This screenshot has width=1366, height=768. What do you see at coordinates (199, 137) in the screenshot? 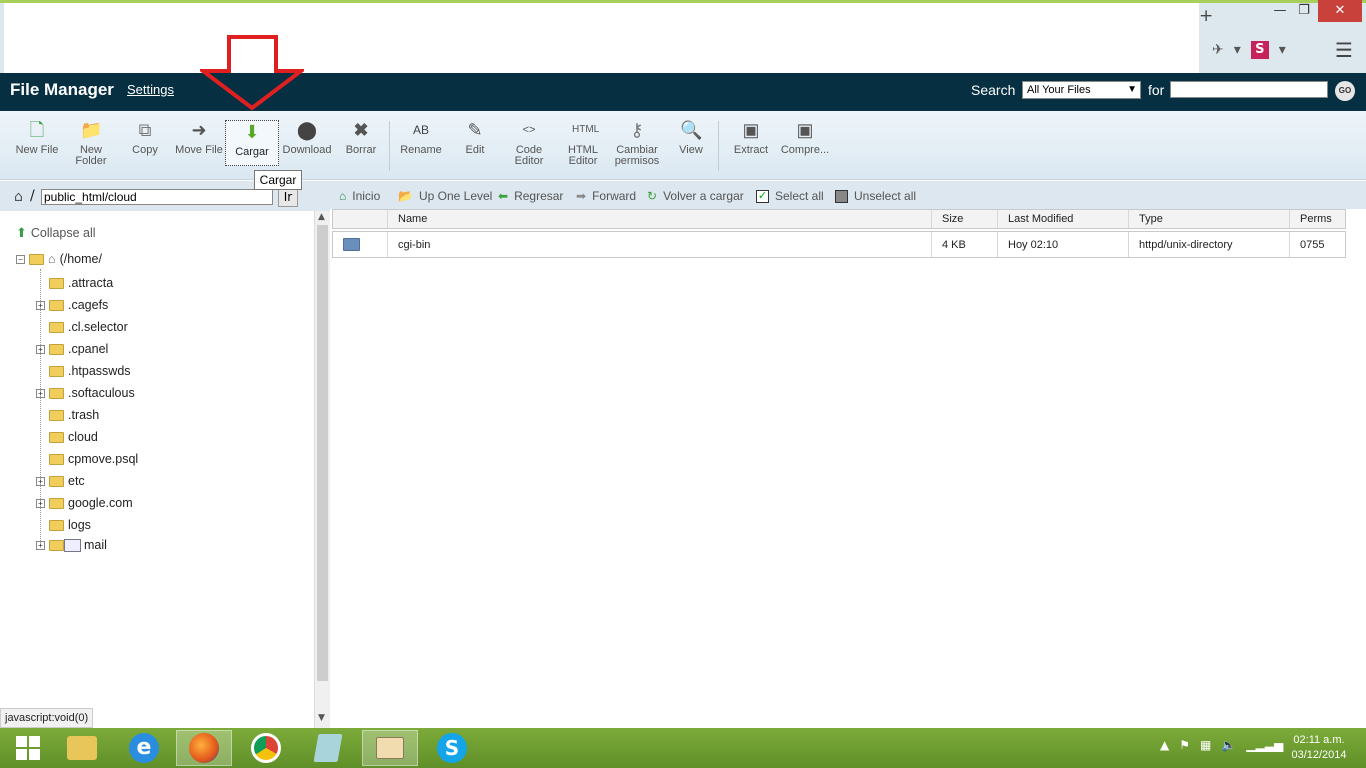
I see `move-file-button: ➜ Move File` at bounding box center [199, 137].